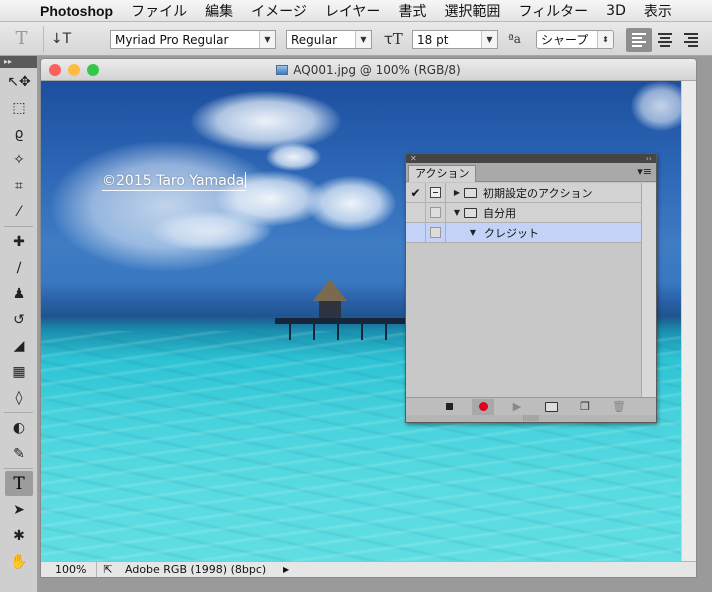  What do you see at coordinates (18, 62) in the screenshot?
I see `toolbox-collapse-icon: ▸▸` at bounding box center [18, 62].